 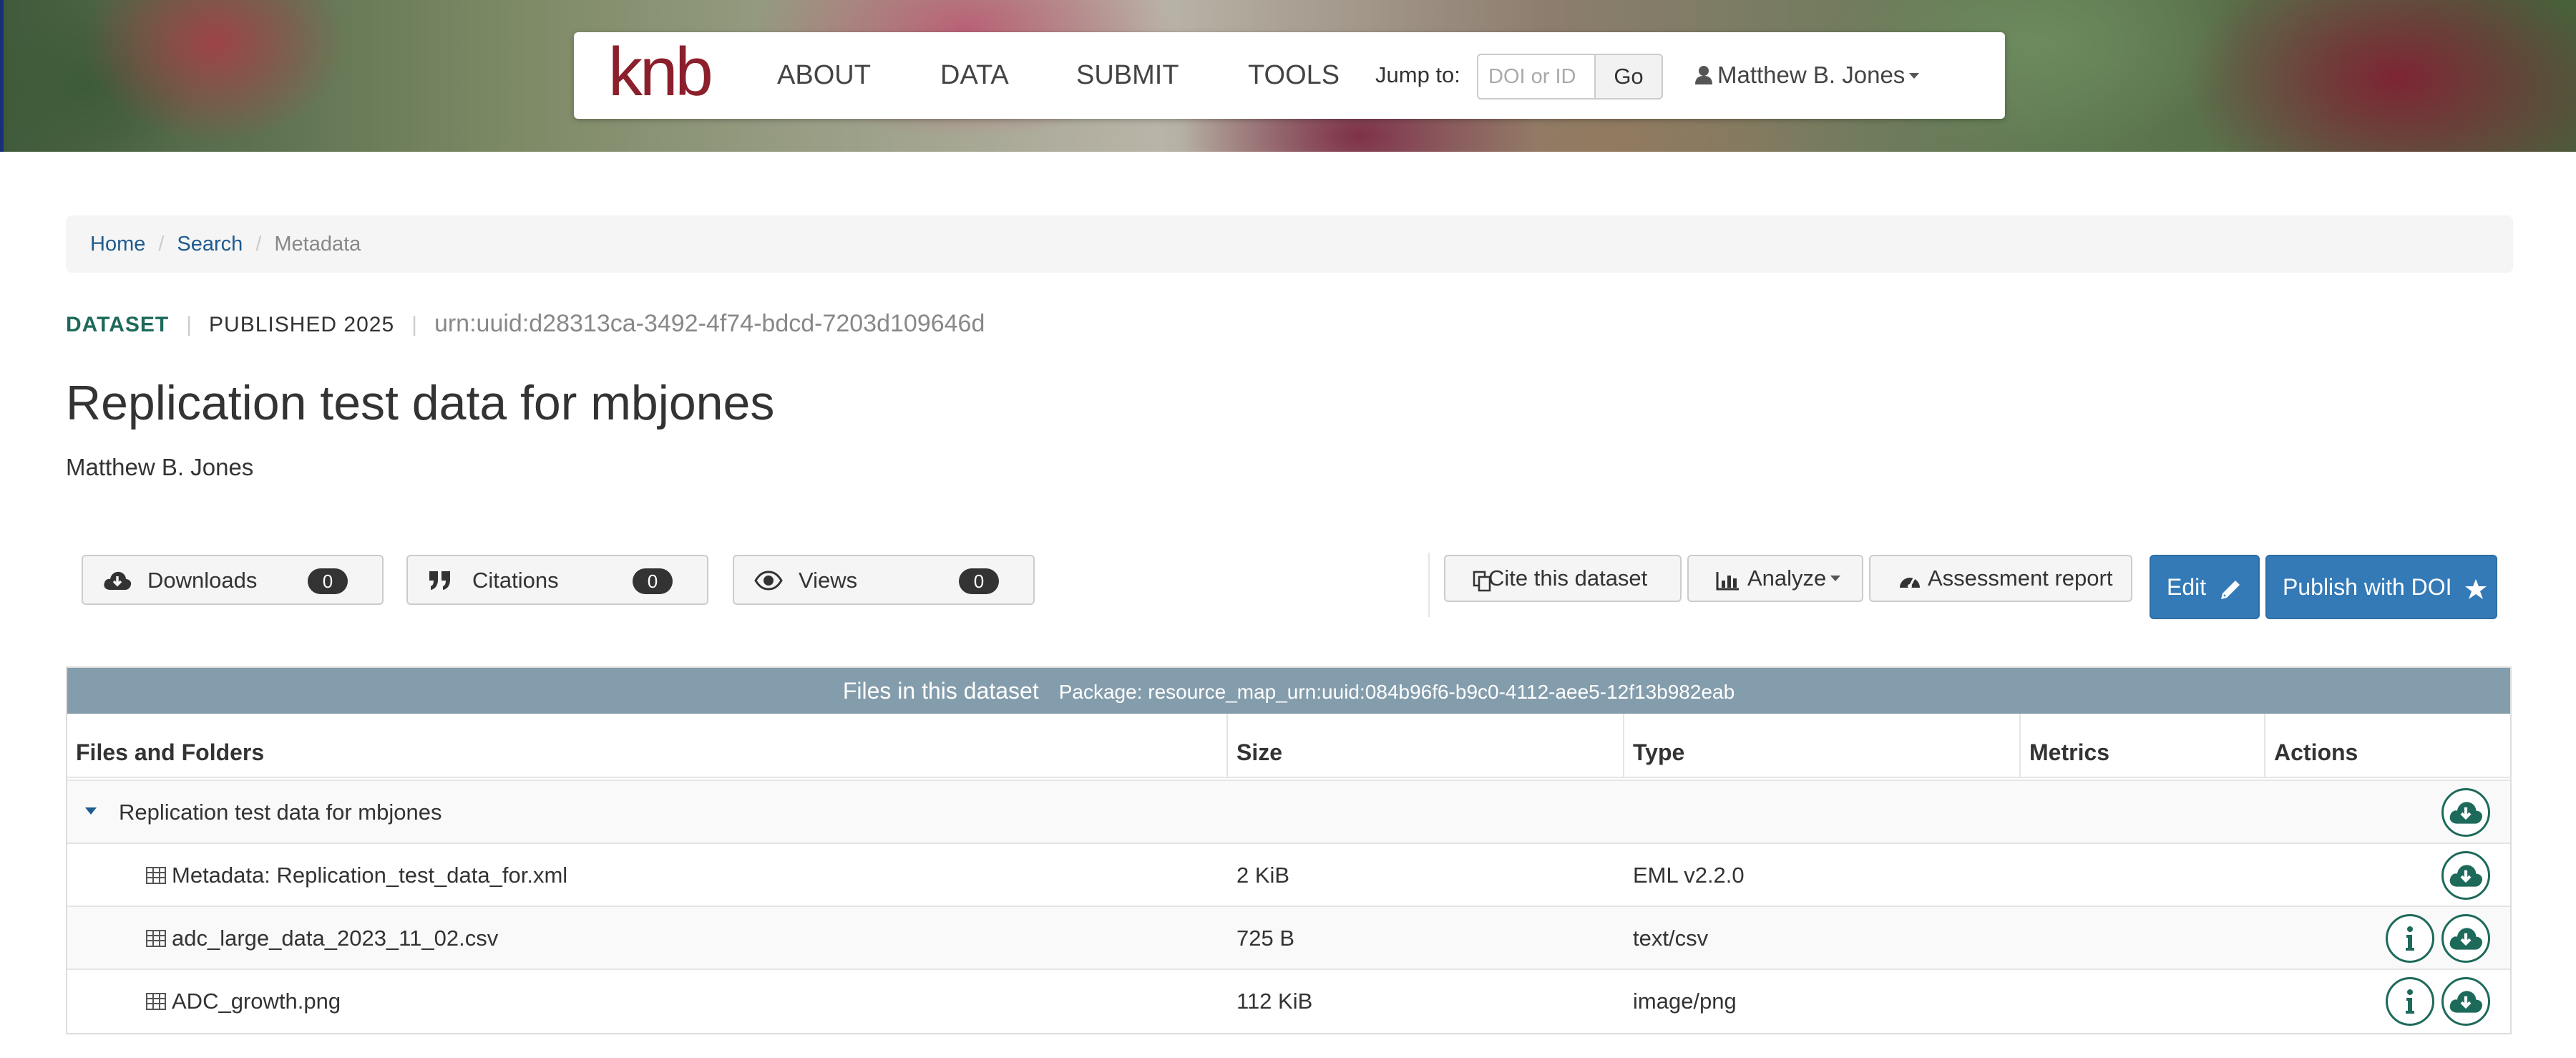 I want to click on column-header-size: Size, so click(x=1426, y=746).